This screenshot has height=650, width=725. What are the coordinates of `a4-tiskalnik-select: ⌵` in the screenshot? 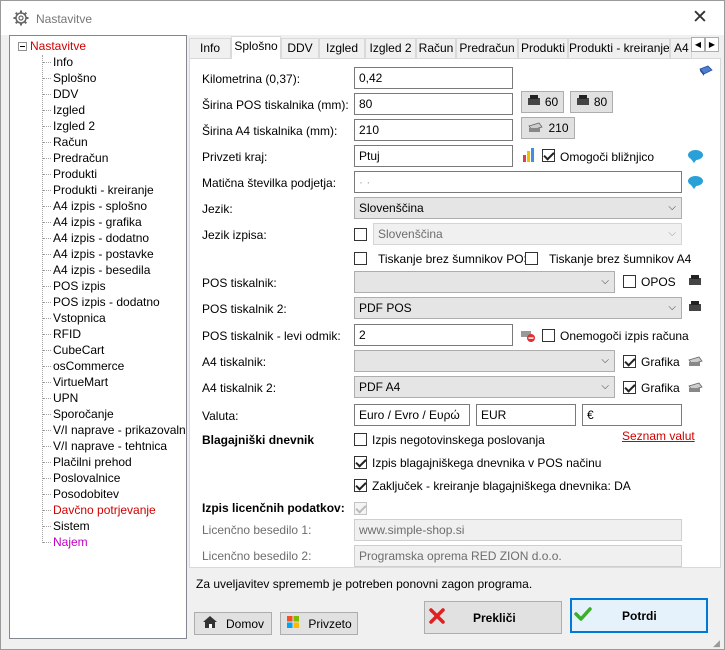 It's located at (484, 361).